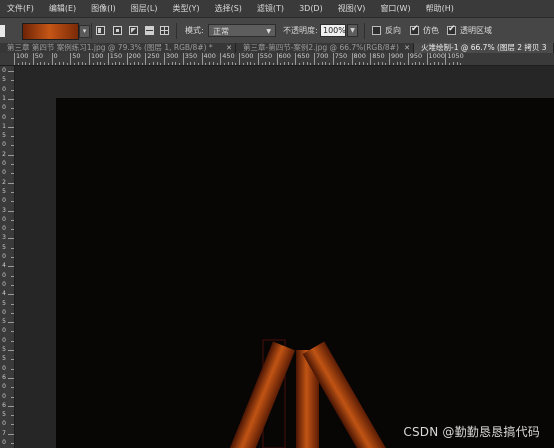  Describe the element at coordinates (181, 8) in the screenshot. I see `menu-item: 类型(Y)` at that location.